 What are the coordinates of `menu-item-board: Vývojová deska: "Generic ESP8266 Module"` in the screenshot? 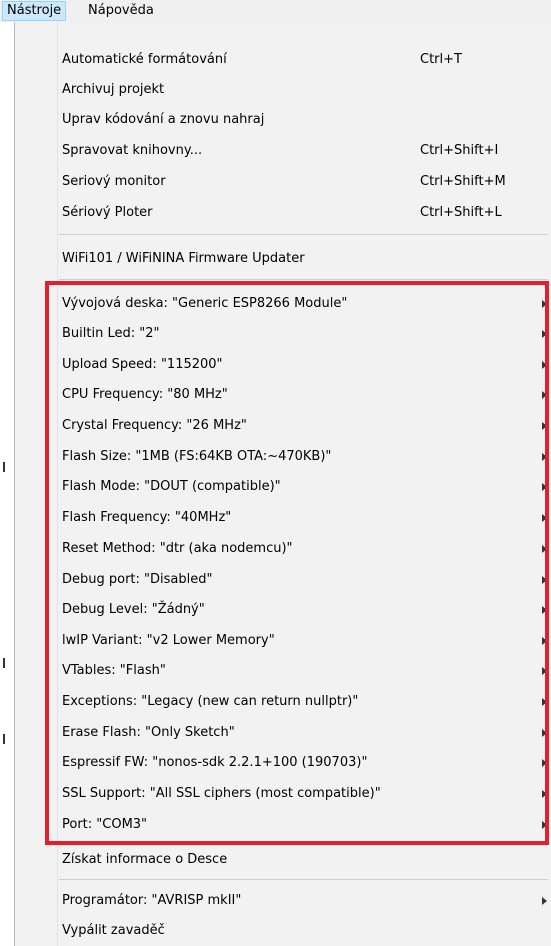 It's located at (283, 304).